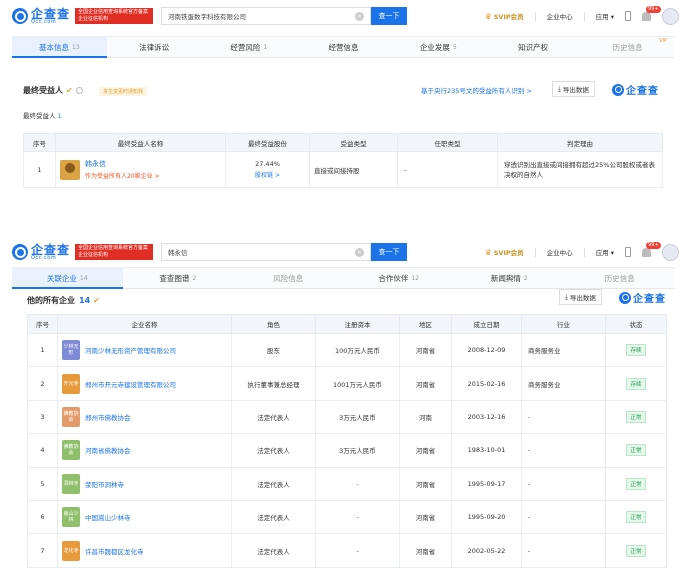 The height and width of the screenshot is (583, 687). Describe the element at coordinates (447, 142) in the screenshot. I see `col-header: 任职类型` at that location.